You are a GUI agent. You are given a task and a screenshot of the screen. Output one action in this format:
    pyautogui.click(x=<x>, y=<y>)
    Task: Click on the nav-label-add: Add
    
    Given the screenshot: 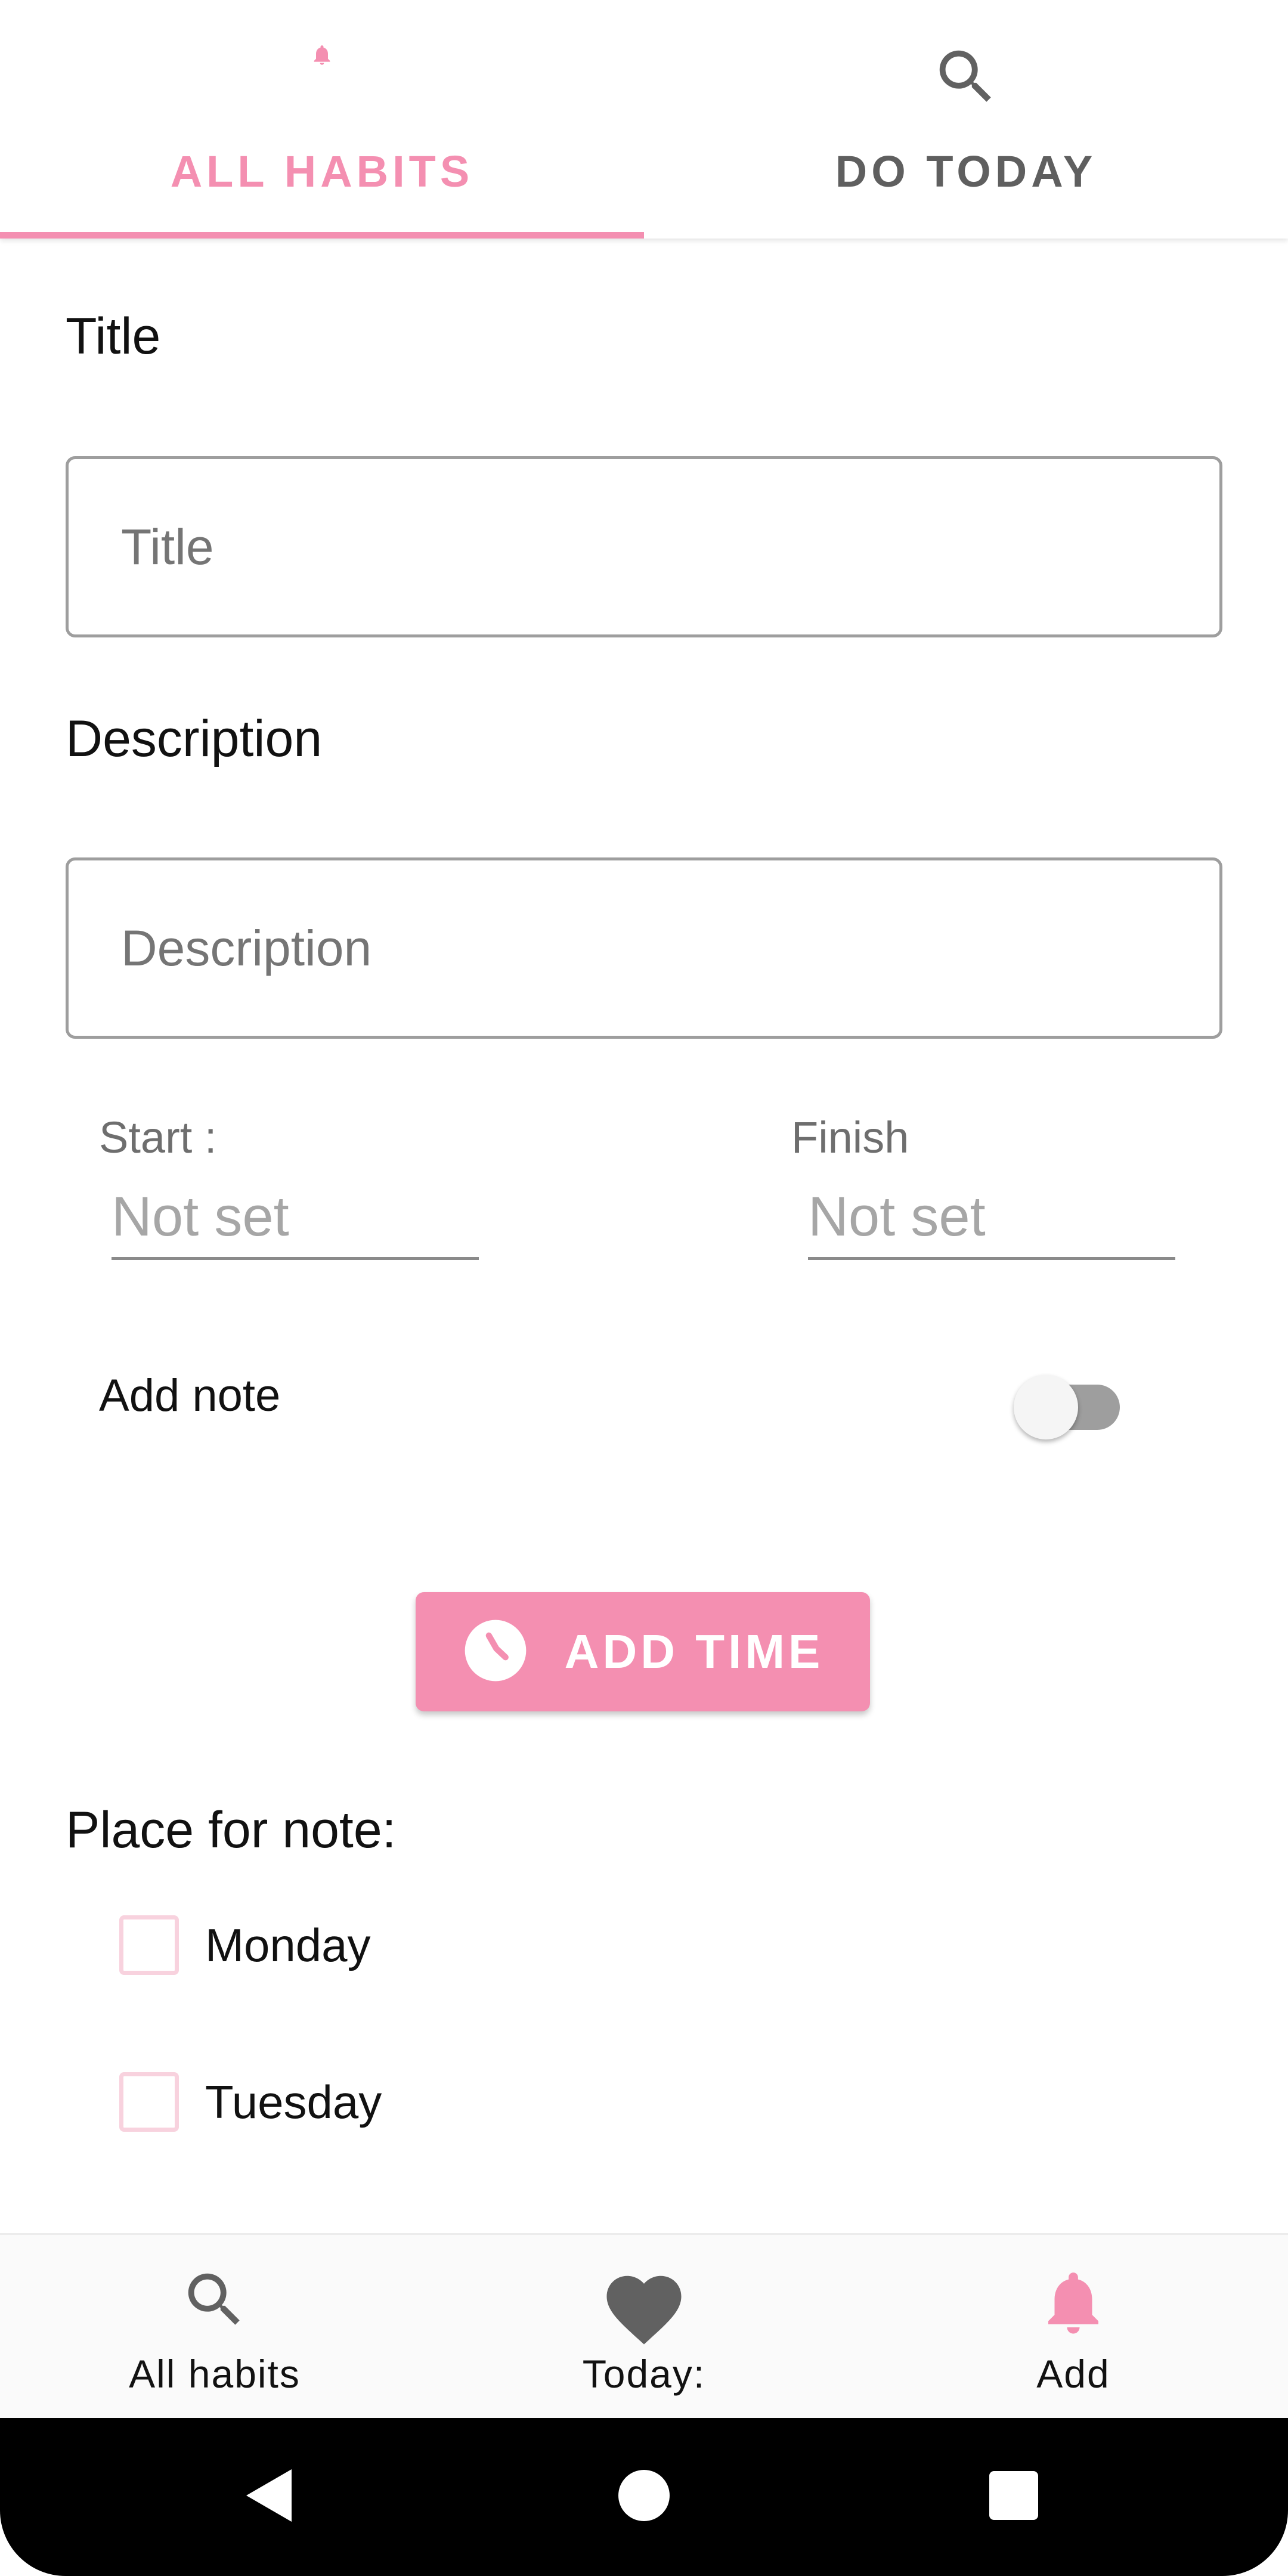 What is the action you would take?
    pyautogui.click(x=1073, y=2374)
    